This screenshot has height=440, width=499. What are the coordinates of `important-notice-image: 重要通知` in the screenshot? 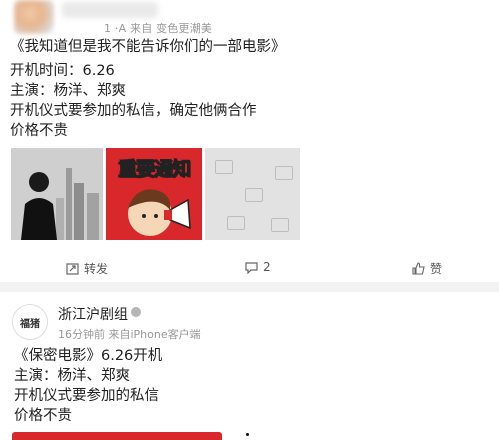 It's located at (154, 194).